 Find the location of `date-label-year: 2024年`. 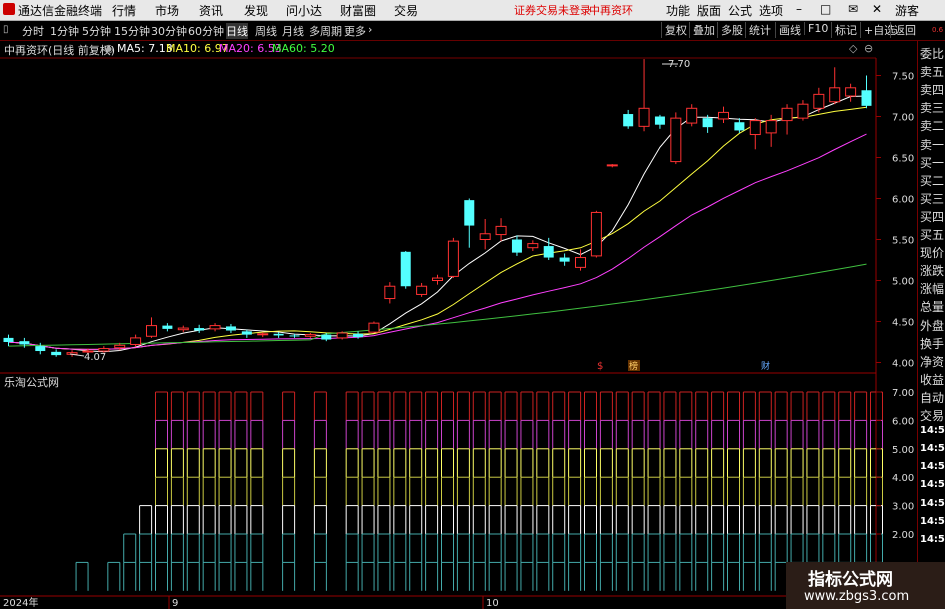

date-label-year: 2024年 is located at coordinates (20, 602).